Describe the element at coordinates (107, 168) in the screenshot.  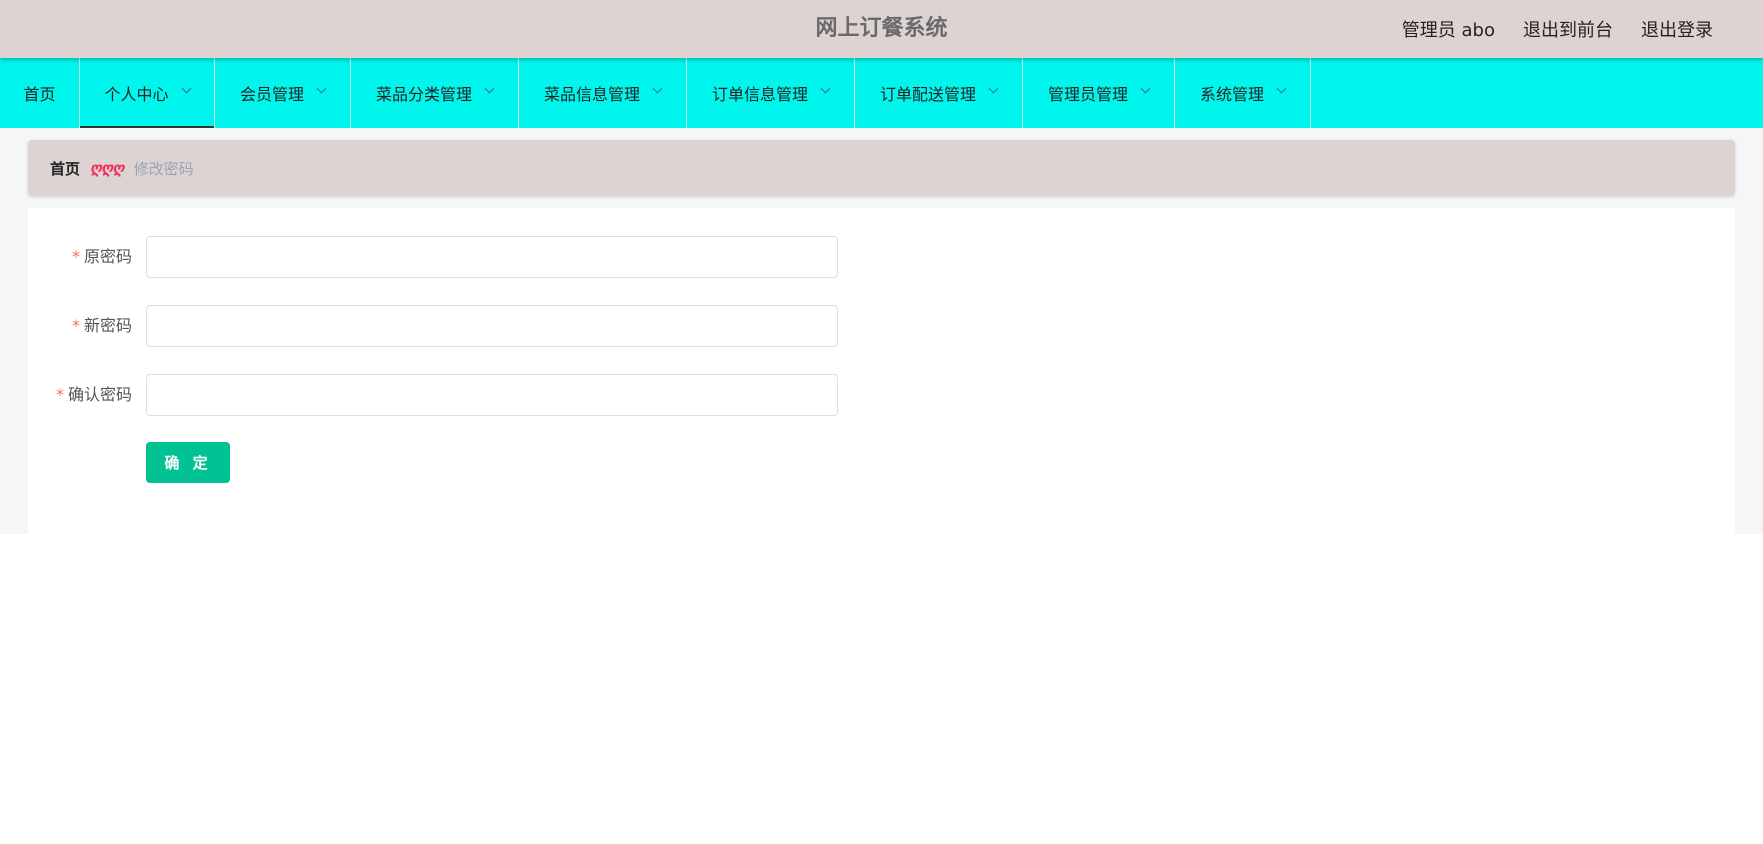
I see `breadcrumb-separator: ღღღ` at that location.